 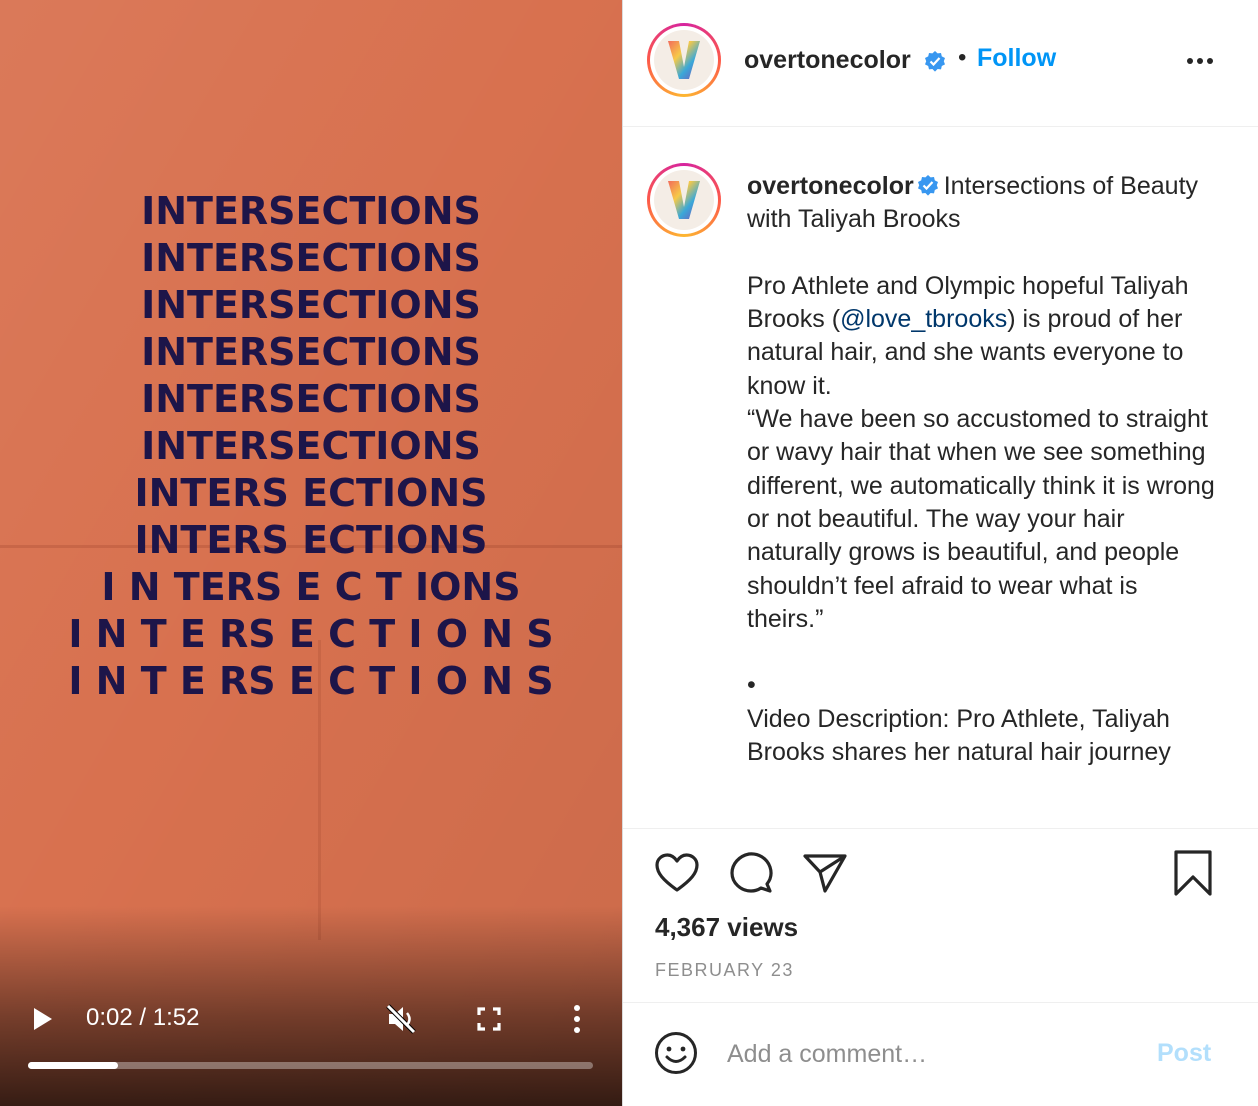 I want to click on header-username: overtonecolor, so click(x=827, y=60).